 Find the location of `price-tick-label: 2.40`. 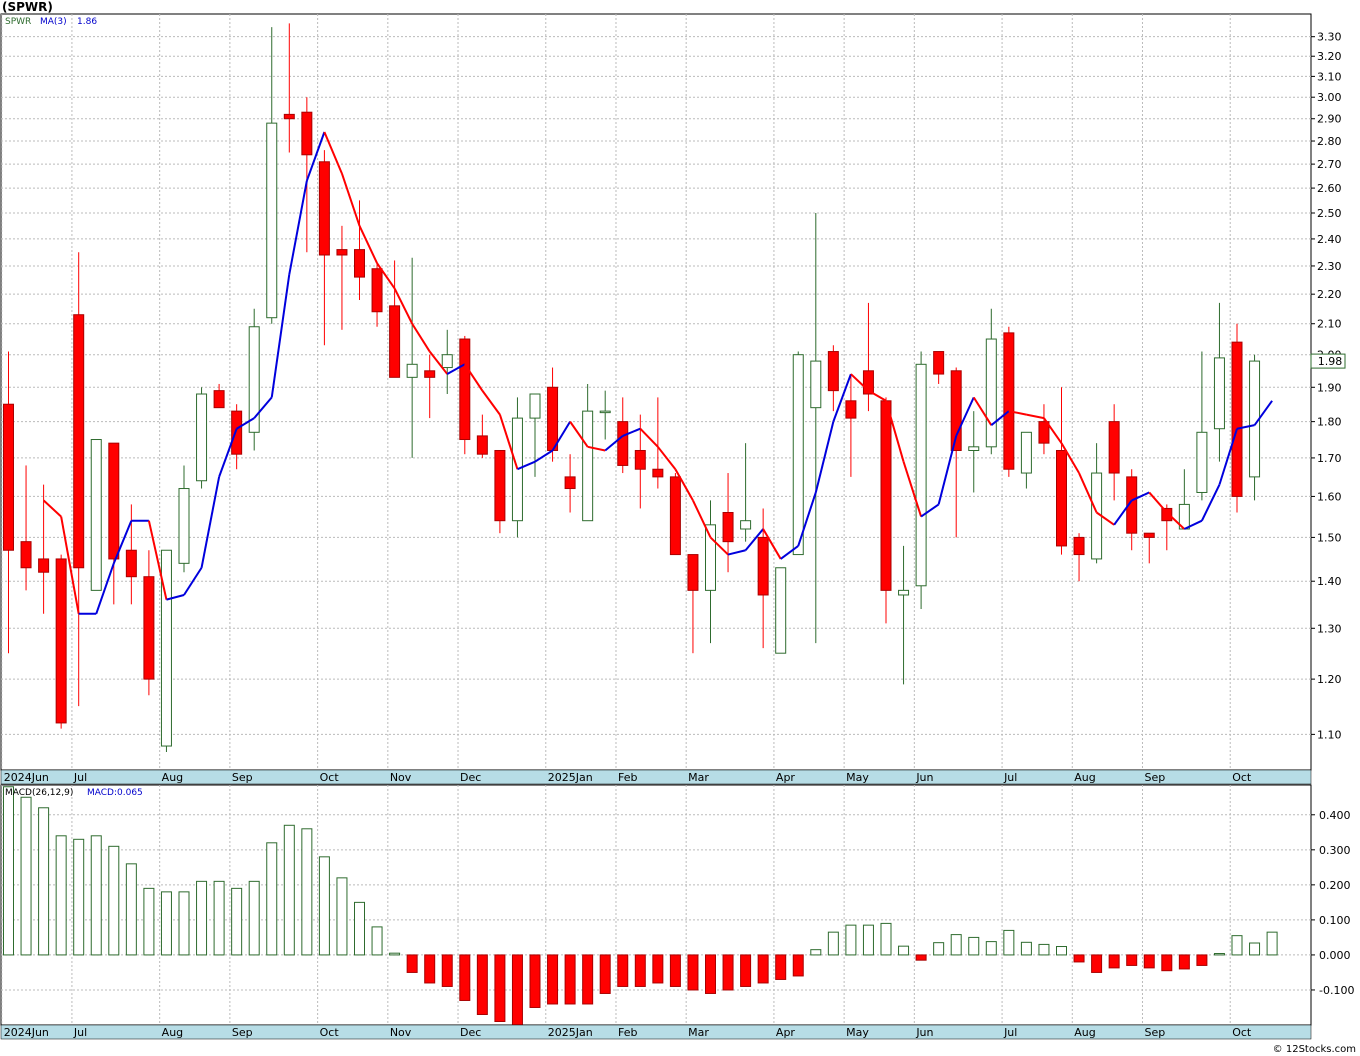

price-tick-label: 2.40 is located at coordinates (1329, 239).